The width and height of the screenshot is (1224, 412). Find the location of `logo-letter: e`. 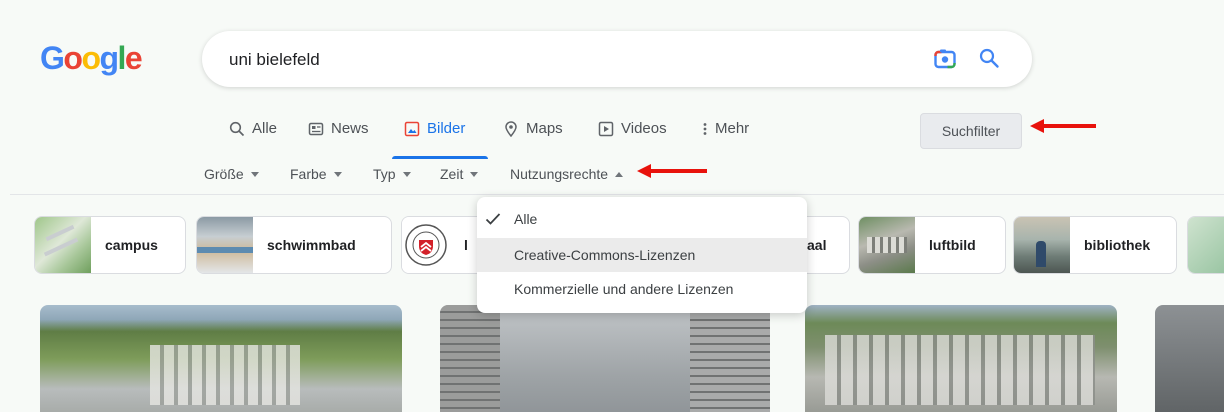

logo-letter: e is located at coordinates (133, 58).